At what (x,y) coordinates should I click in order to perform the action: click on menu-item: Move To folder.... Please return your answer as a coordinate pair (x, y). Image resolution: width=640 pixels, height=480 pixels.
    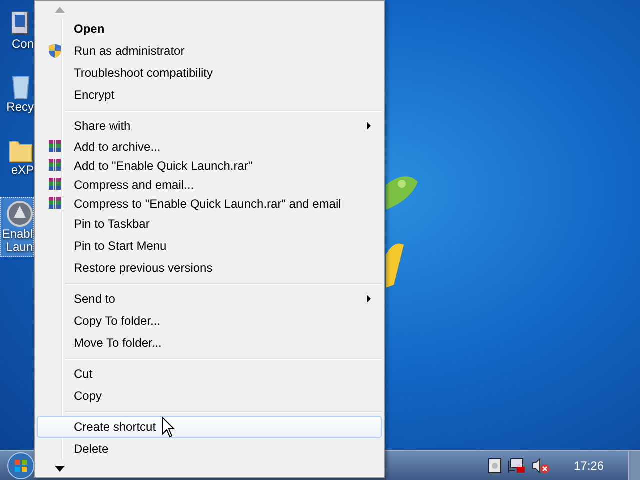
    Looking at the image, I should click on (209, 343).